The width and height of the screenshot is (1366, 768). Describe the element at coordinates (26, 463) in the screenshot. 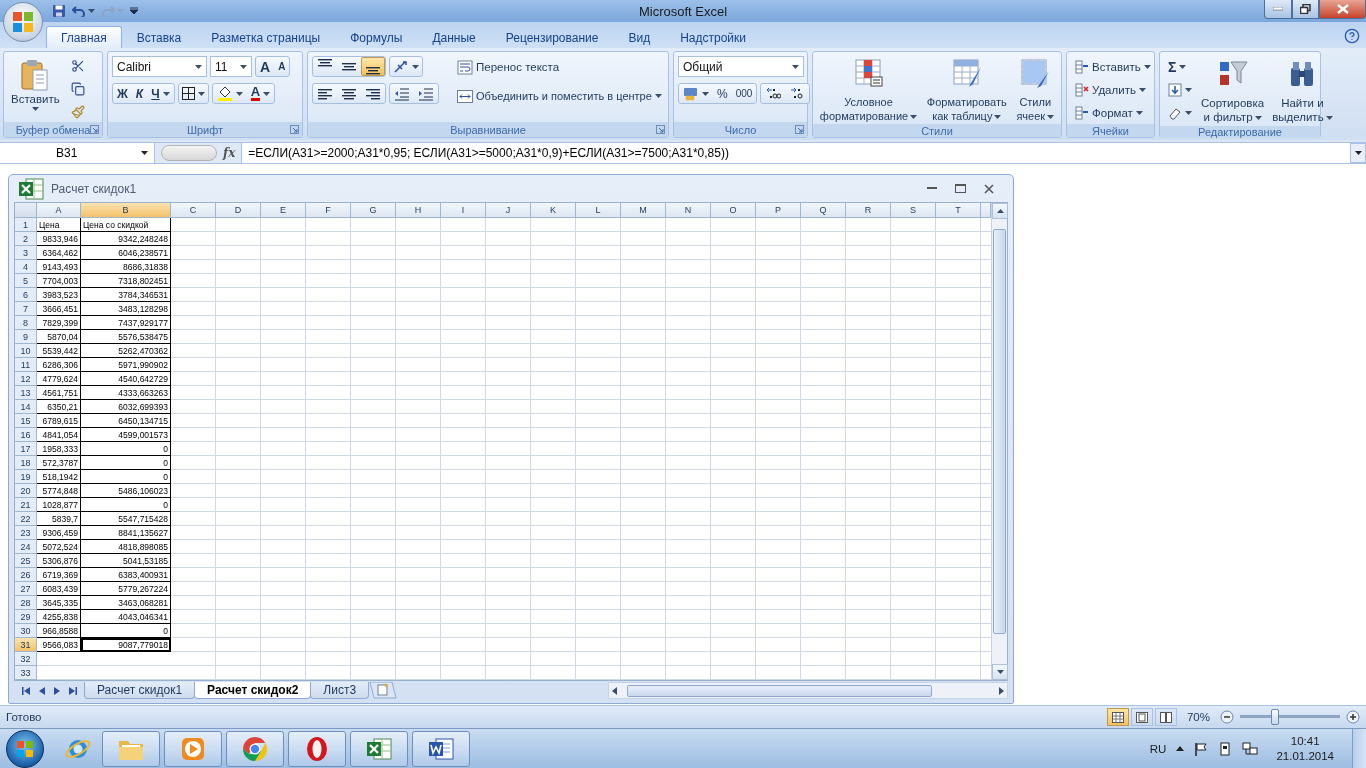

I see `row-header: 18` at that location.